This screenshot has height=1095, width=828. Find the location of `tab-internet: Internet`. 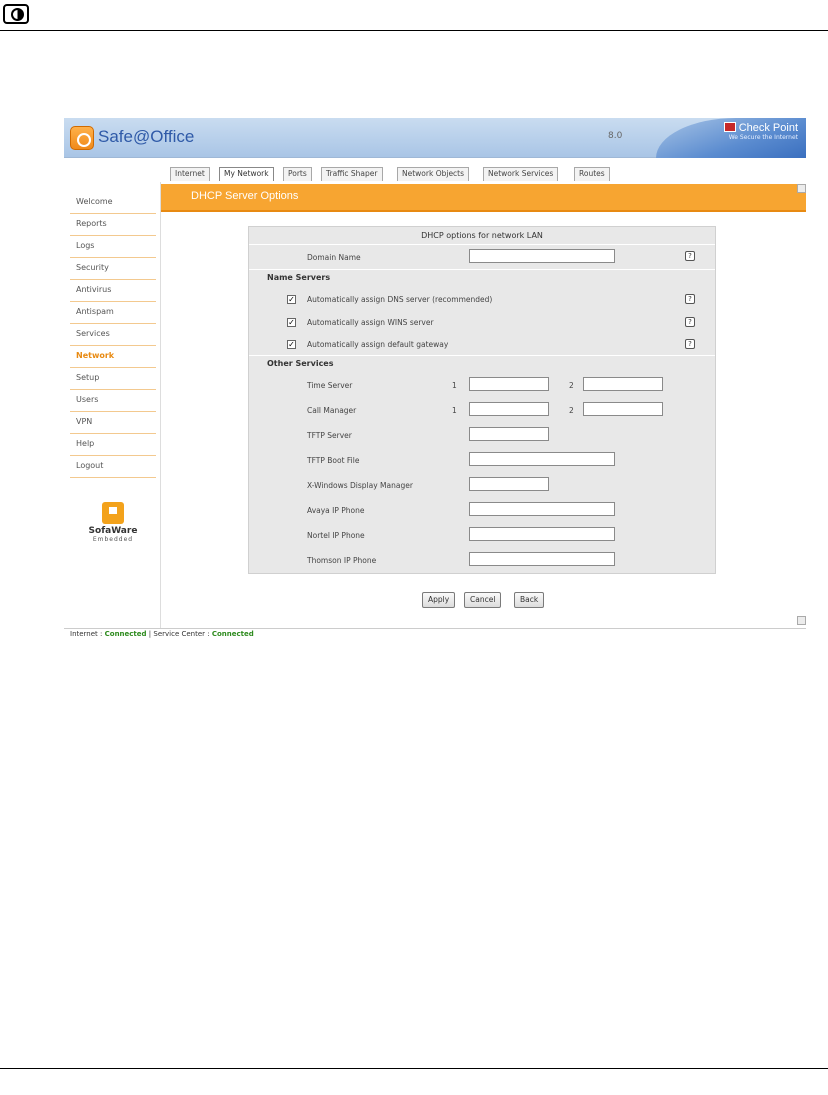

tab-internet: Internet is located at coordinates (190, 174).